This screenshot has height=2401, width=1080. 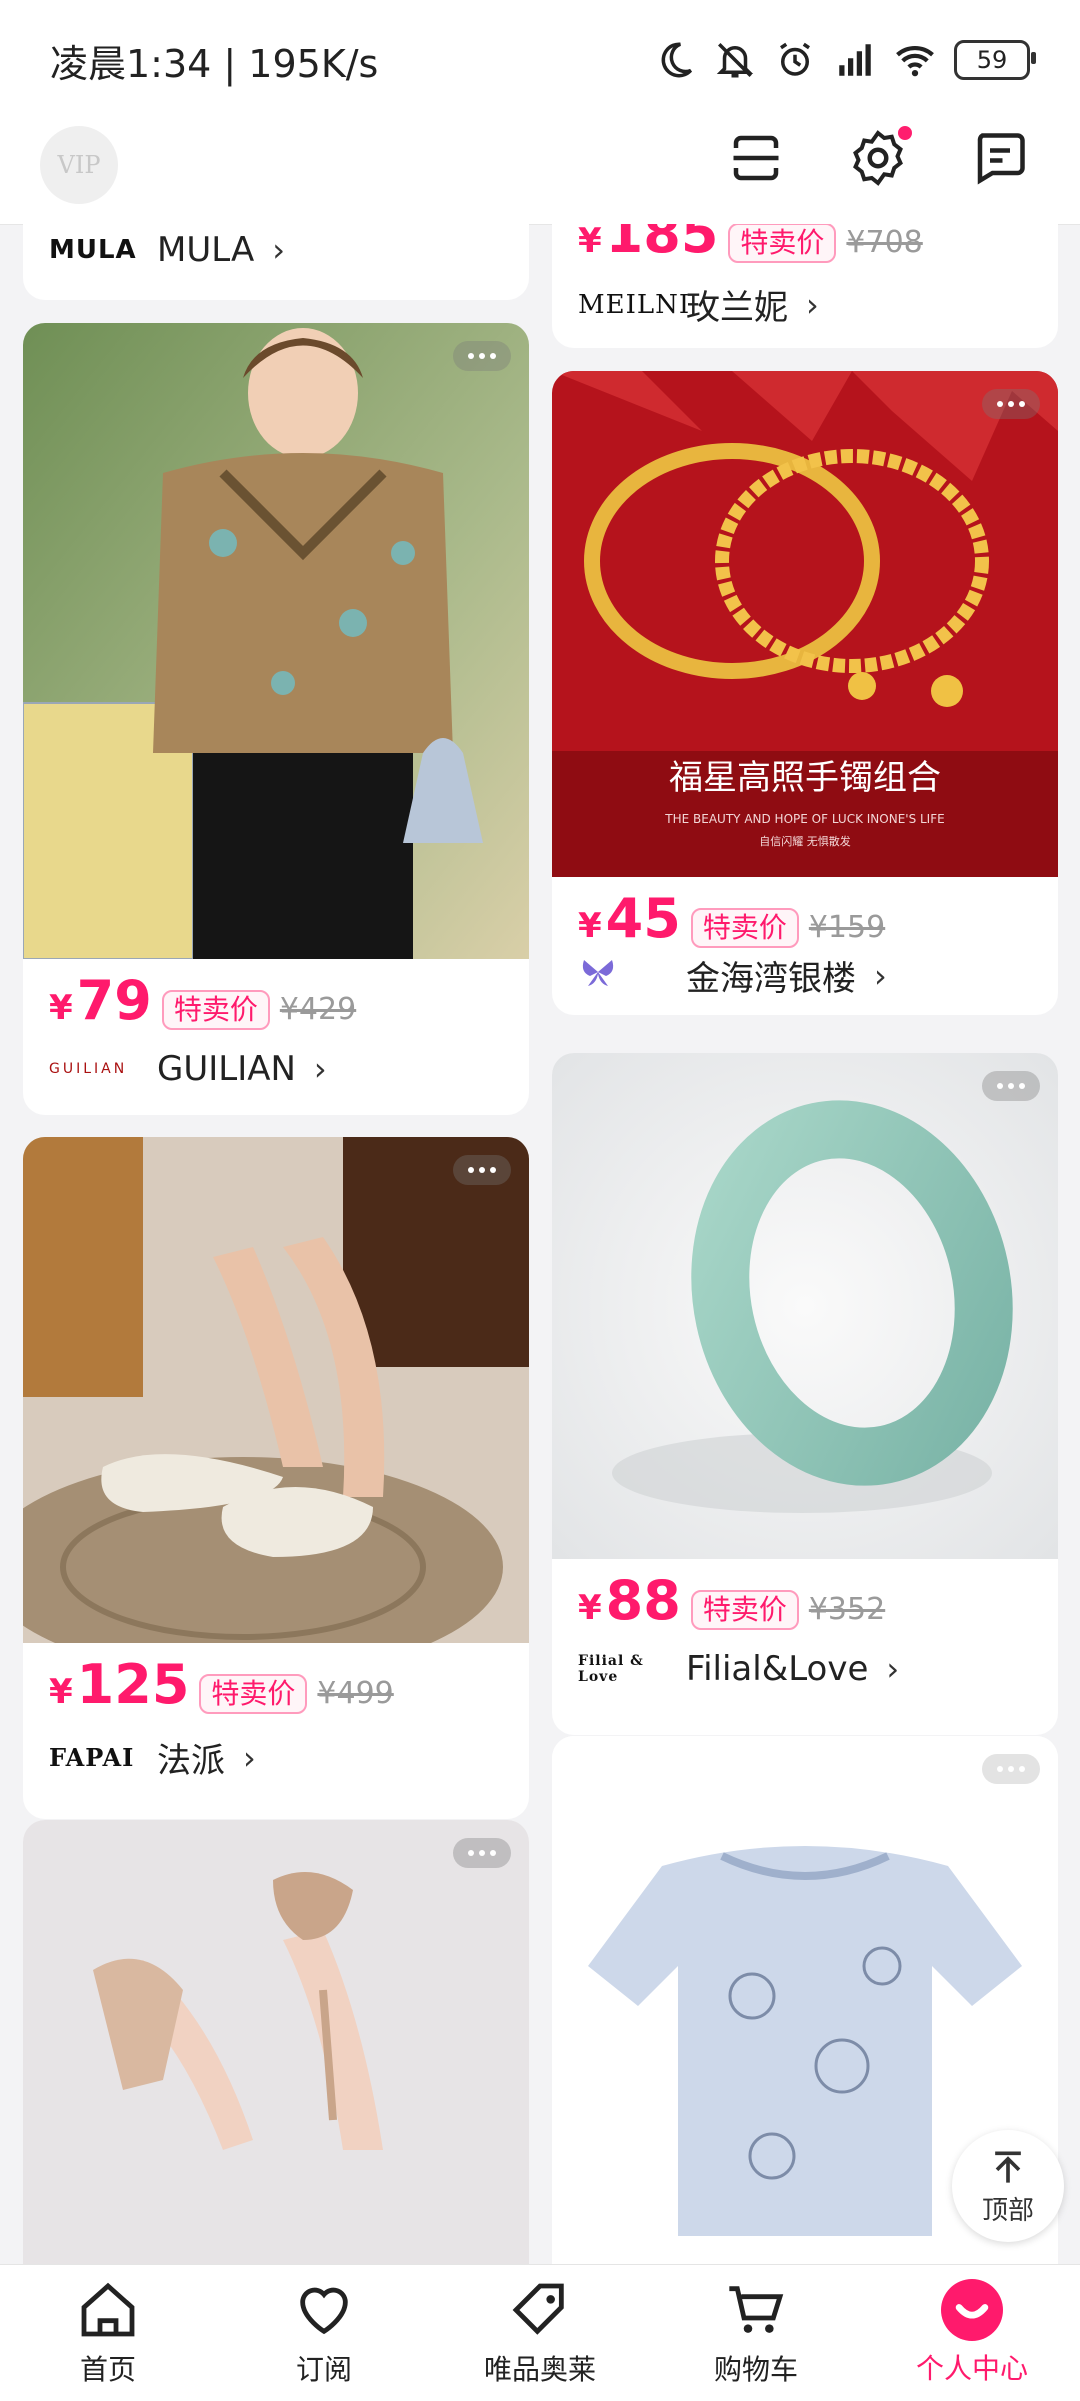 I want to click on message-icon, so click(x=1000, y=158).